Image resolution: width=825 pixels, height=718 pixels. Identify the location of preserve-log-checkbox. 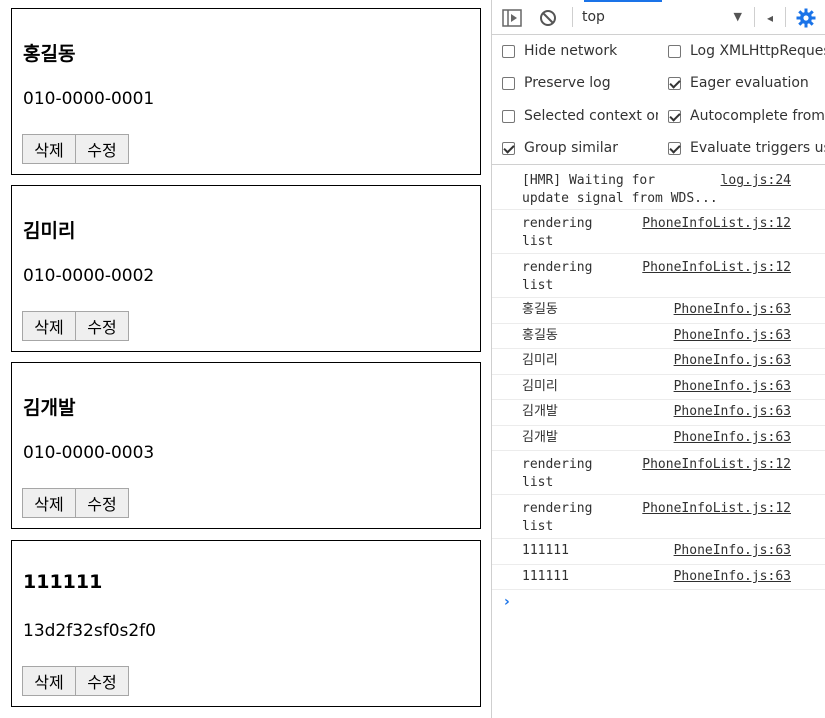
(508, 83).